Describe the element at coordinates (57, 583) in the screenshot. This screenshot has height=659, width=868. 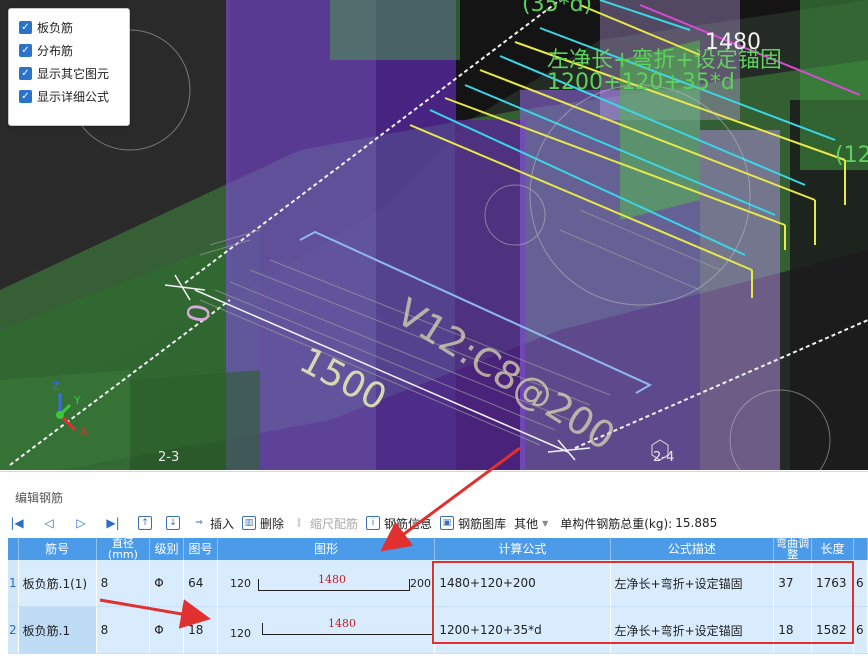
I see `cell-bar-no: 板负筋.1(1)` at that location.